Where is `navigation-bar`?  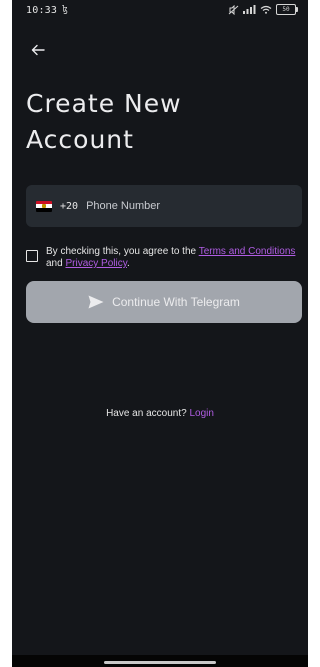
navigation-bar is located at coordinates (160, 661).